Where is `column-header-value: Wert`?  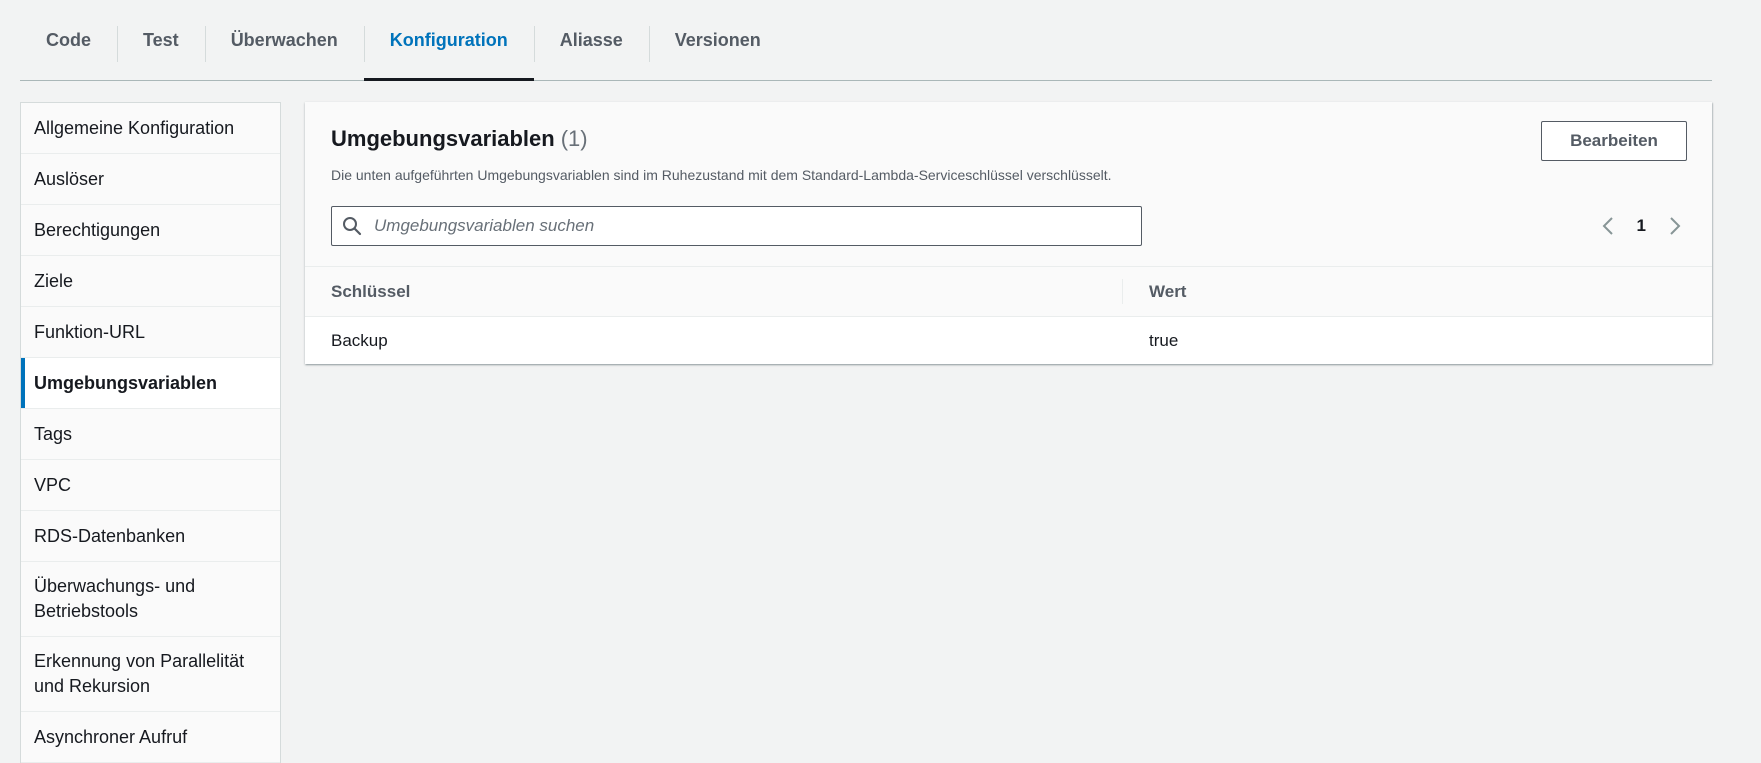 column-header-value: Wert is located at coordinates (1417, 292).